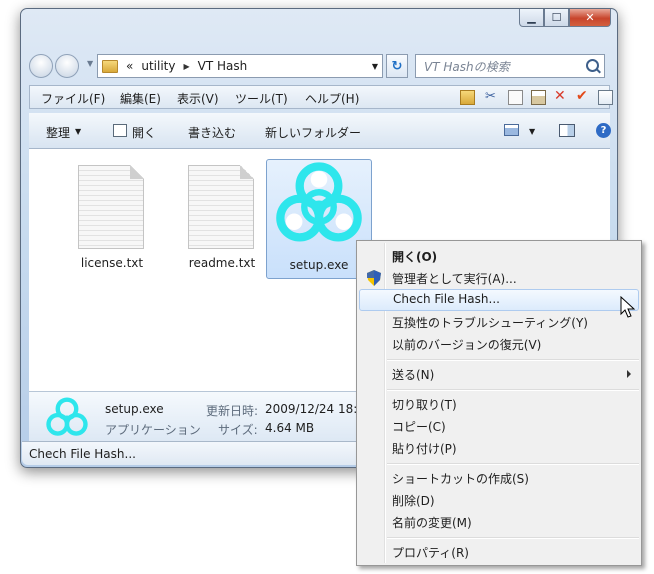 This screenshot has height=574, width=654. I want to click on menu-item-send-to: 送る(N), so click(499, 374).